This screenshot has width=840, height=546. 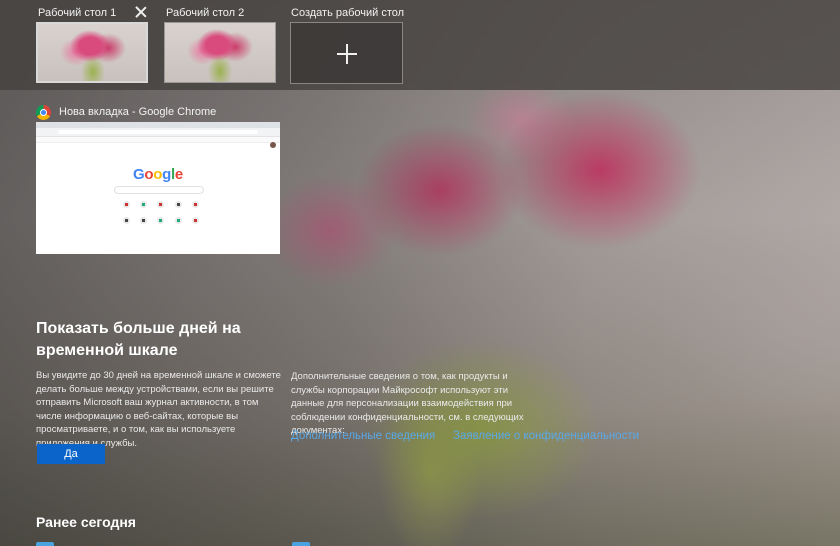 I want to click on timeline-banner-title: Показать больше дней на временной шкале, so click(x=138, y=339).